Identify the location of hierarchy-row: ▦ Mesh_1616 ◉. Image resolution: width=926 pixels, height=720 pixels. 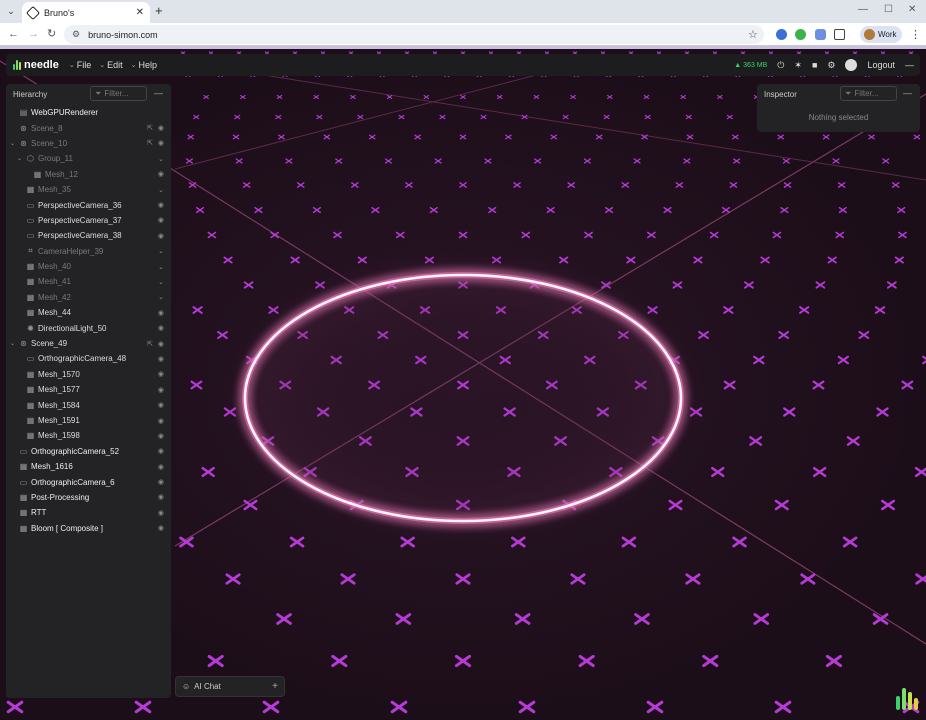
(88, 466).